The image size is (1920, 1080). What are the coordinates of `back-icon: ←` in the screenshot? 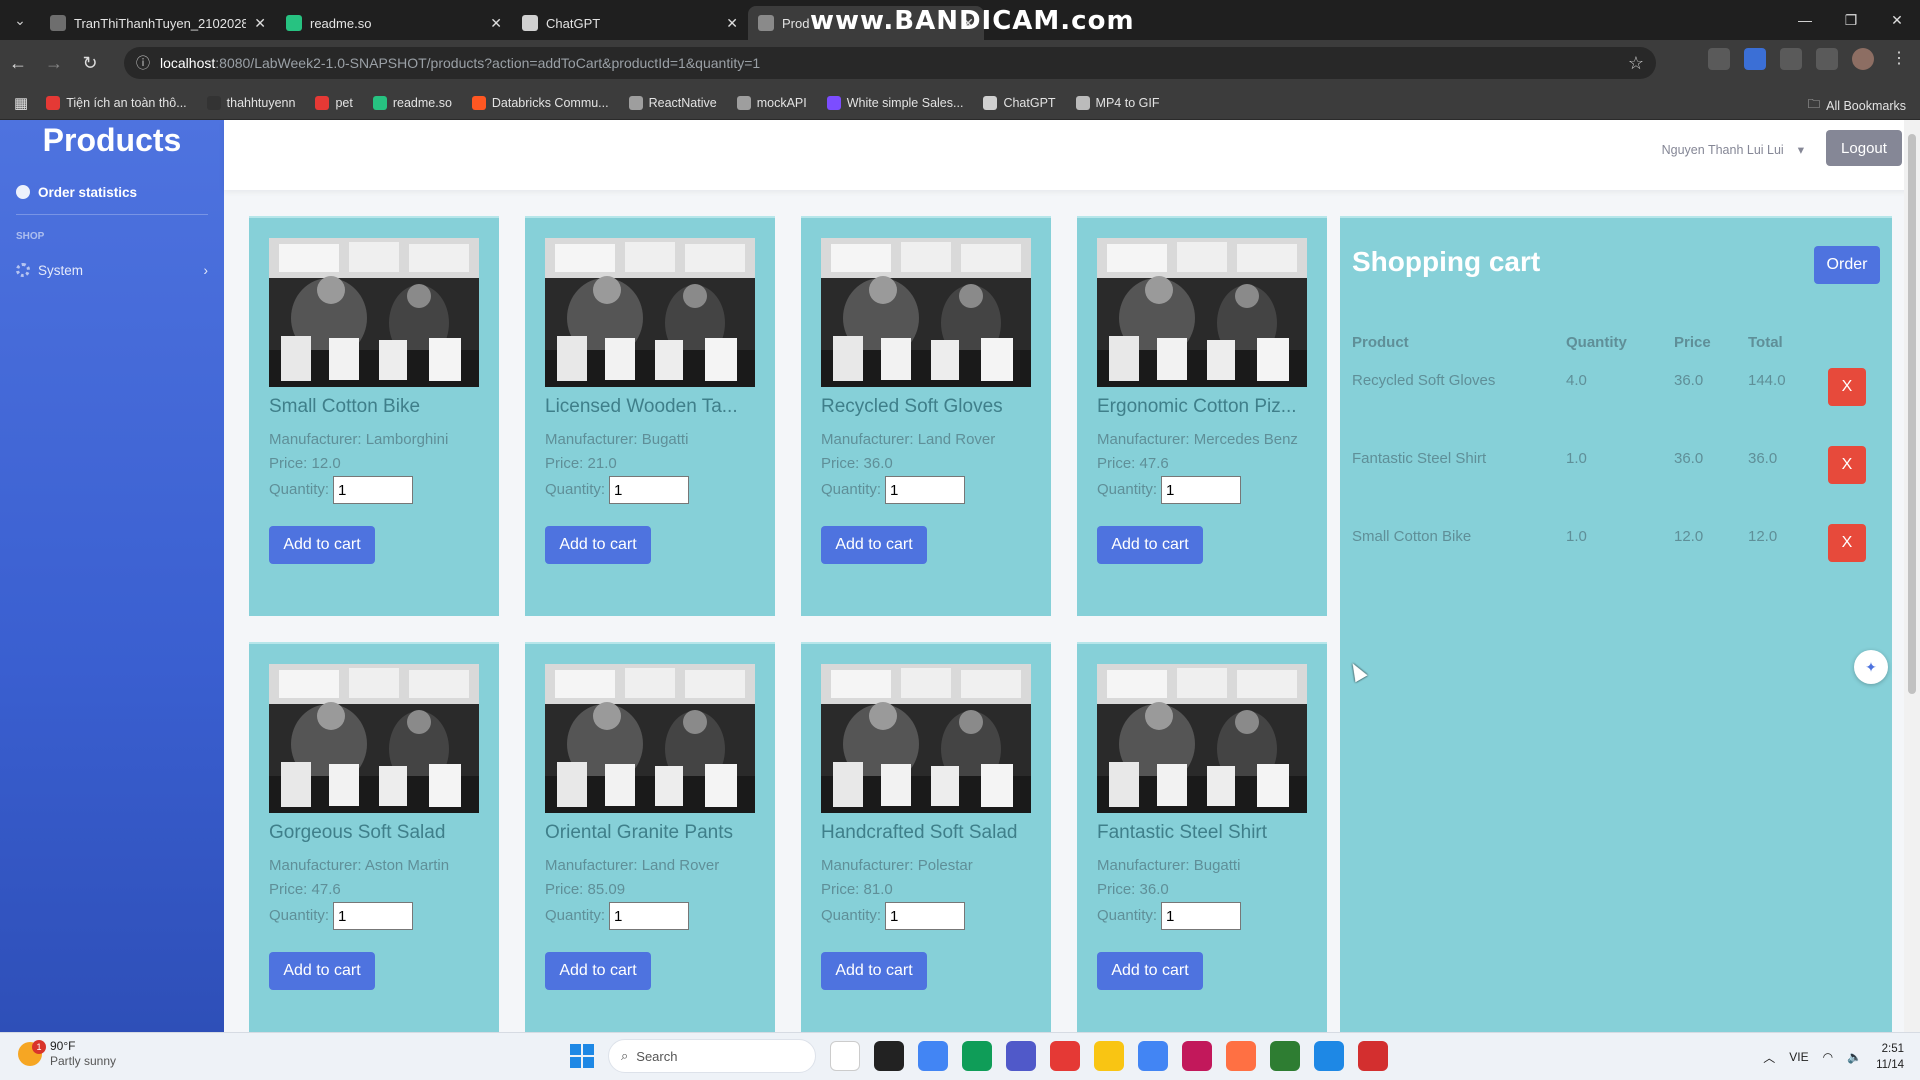 It's located at (18, 63).